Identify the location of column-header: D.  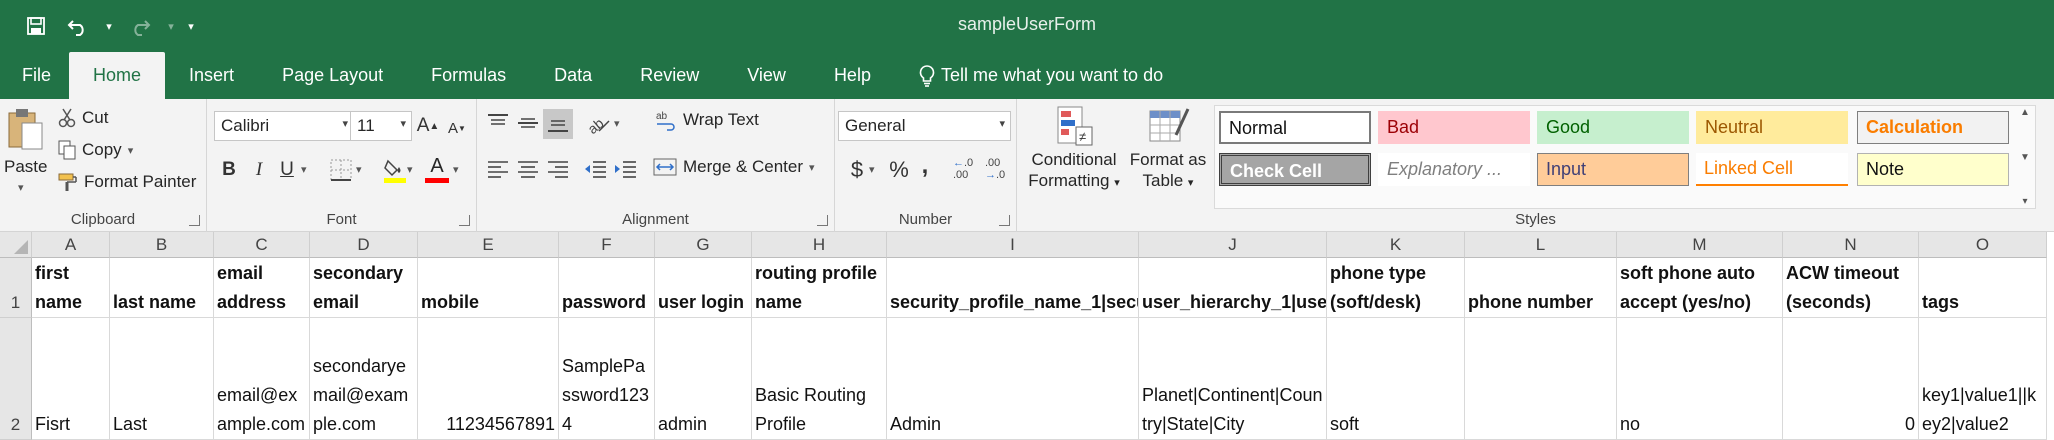
(364, 245).